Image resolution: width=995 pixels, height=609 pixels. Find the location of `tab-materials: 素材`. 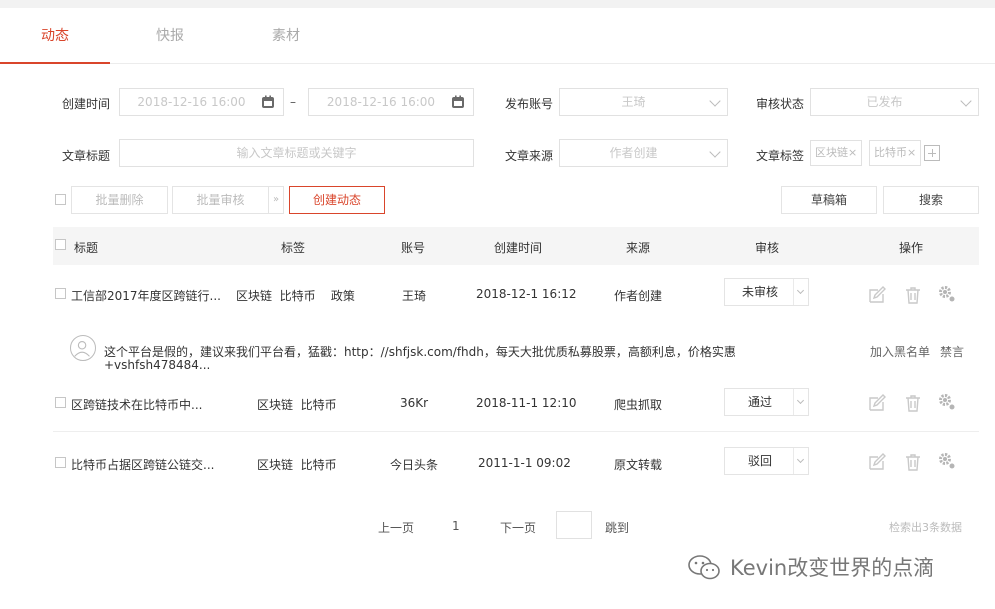

tab-materials: 素材 is located at coordinates (286, 36).